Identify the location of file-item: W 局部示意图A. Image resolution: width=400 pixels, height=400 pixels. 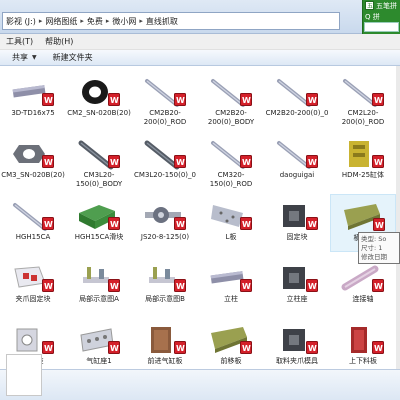
(99, 285).